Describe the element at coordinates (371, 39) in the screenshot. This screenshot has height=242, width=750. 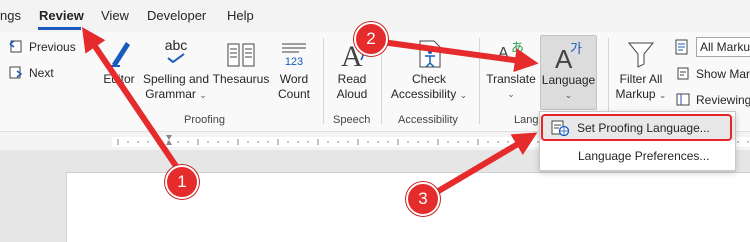
I see `step-marker-2: 2` at that location.